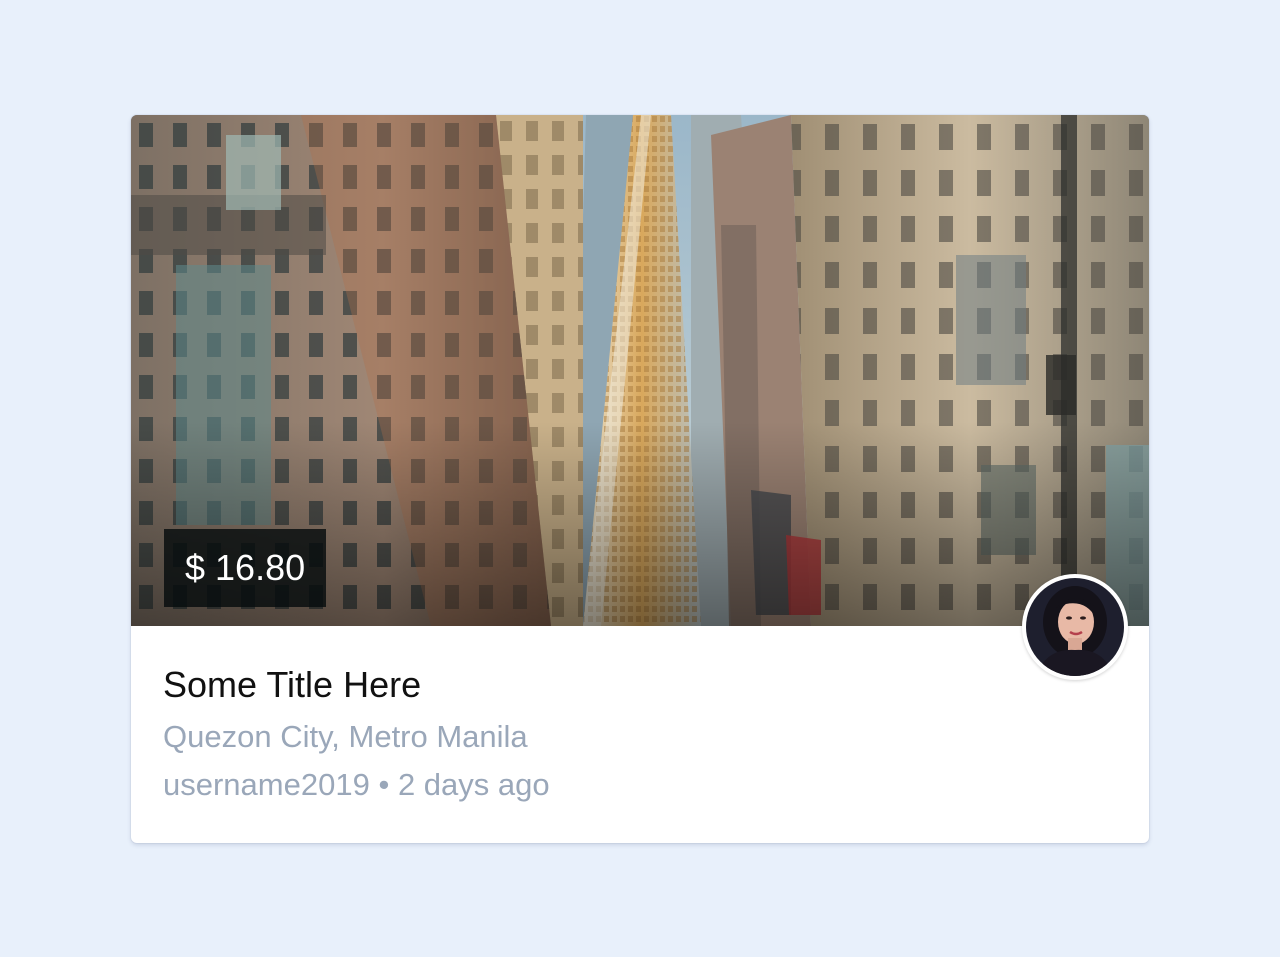  Describe the element at coordinates (345, 736) in the screenshot. I see `listing-location: Quezon City, Metro Manila` at that location.